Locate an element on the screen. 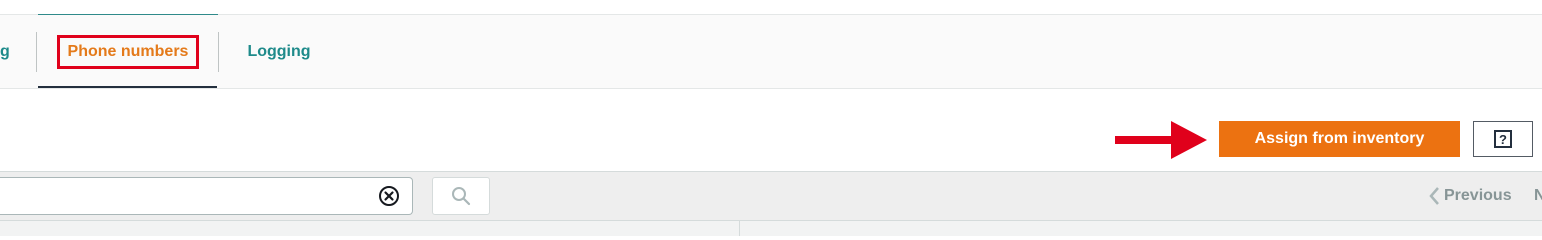 The image size is (1542, 240). help-square-icon: ? is located at coordinates (1503, 139).